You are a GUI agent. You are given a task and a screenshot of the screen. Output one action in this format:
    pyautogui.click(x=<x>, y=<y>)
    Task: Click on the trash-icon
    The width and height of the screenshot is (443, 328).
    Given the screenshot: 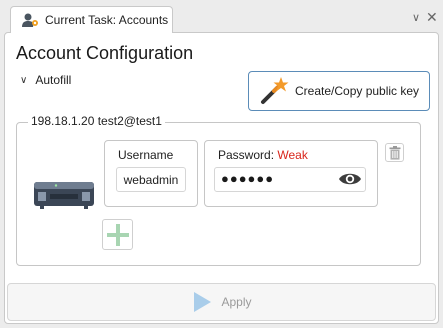 What is the action you would take?
    pyautogui.click(x=394, y=152)
    